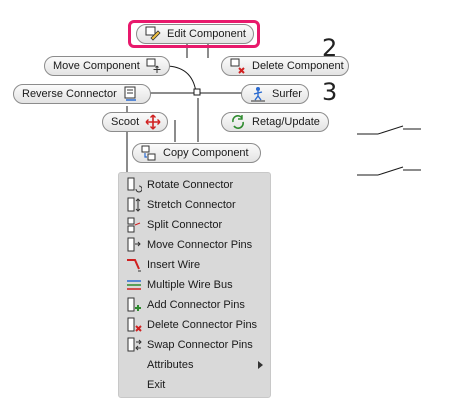 This screenshot has width=449, height=411. What do you see at coordinates (174, 265) in the screenshot?
I see `menu-item-label: Insert Wire` at bounding box center [174, 265].